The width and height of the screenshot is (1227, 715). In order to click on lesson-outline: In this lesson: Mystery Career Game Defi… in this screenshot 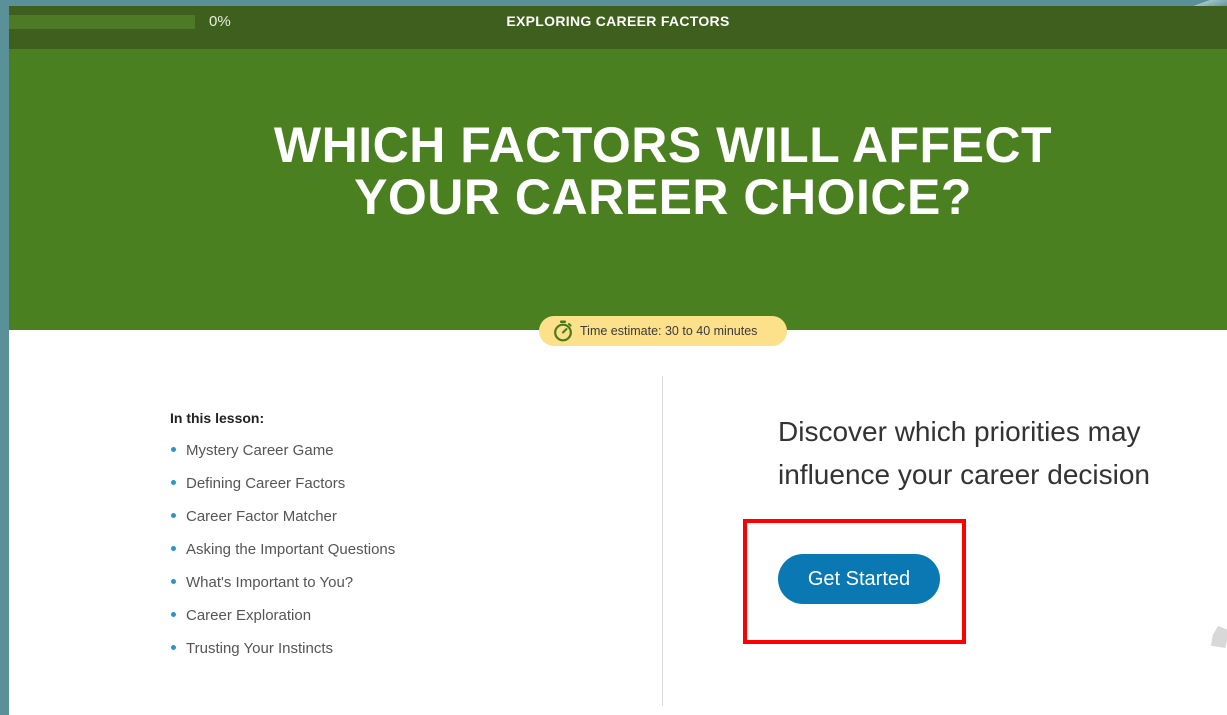, I will do `click(410, 541)`.